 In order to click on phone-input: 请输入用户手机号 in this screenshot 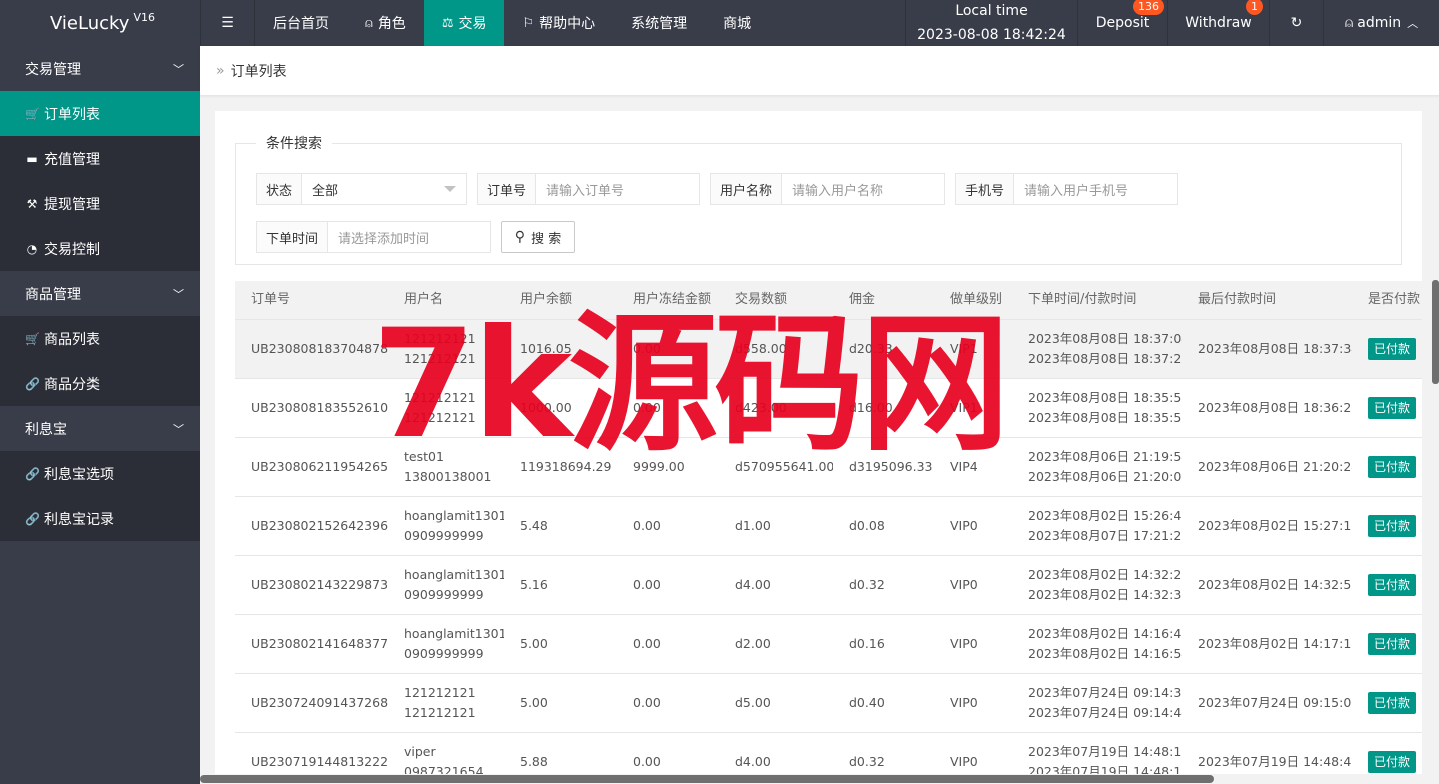, I will do `click(1095, 189)`.